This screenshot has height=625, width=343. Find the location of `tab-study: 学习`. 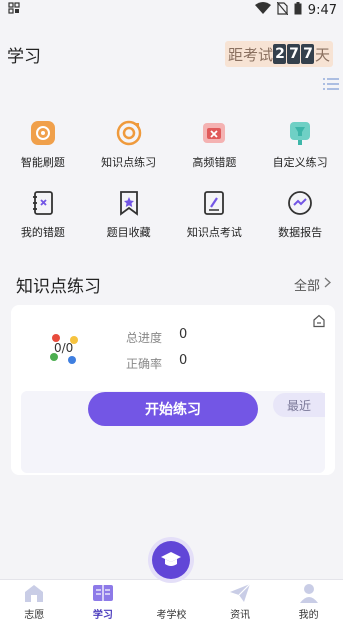

tab-study: 学习 is located at coordinates (103, 601).